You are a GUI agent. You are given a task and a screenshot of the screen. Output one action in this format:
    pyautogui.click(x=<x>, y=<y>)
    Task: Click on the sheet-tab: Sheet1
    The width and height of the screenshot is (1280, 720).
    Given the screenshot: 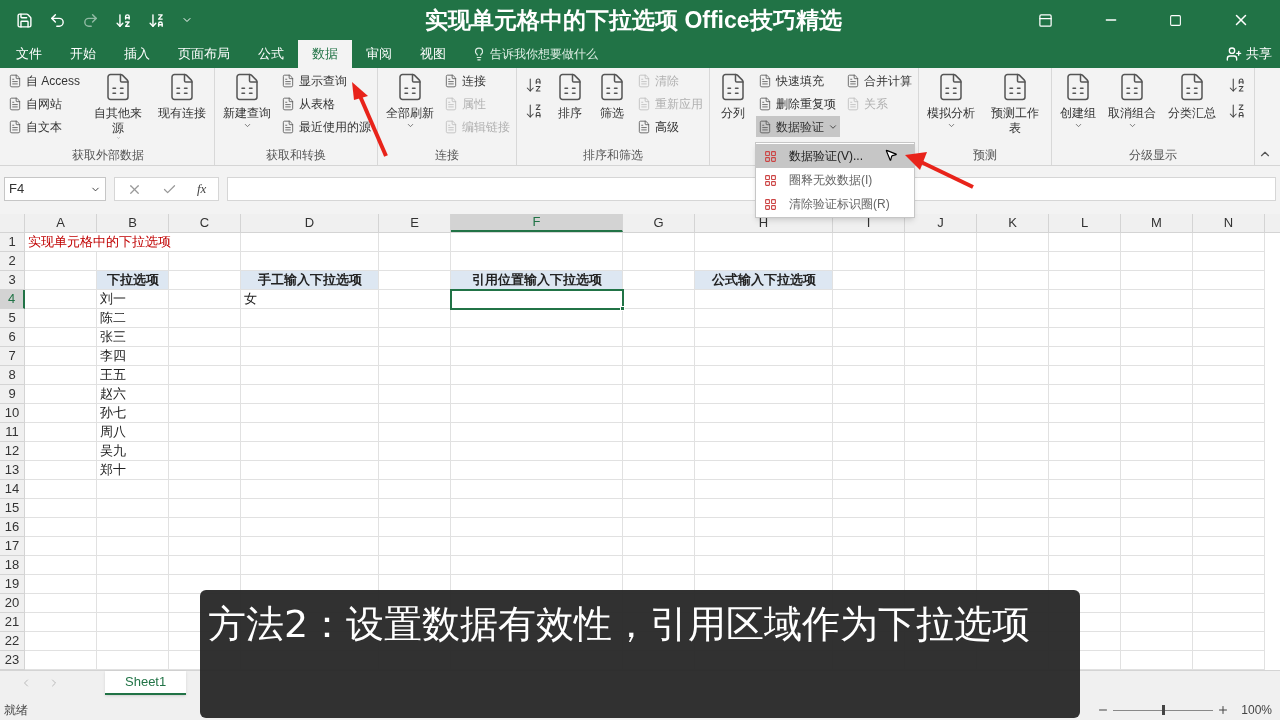 What is the action you would take?
    pyautogui.click(x=146, y=683)
    